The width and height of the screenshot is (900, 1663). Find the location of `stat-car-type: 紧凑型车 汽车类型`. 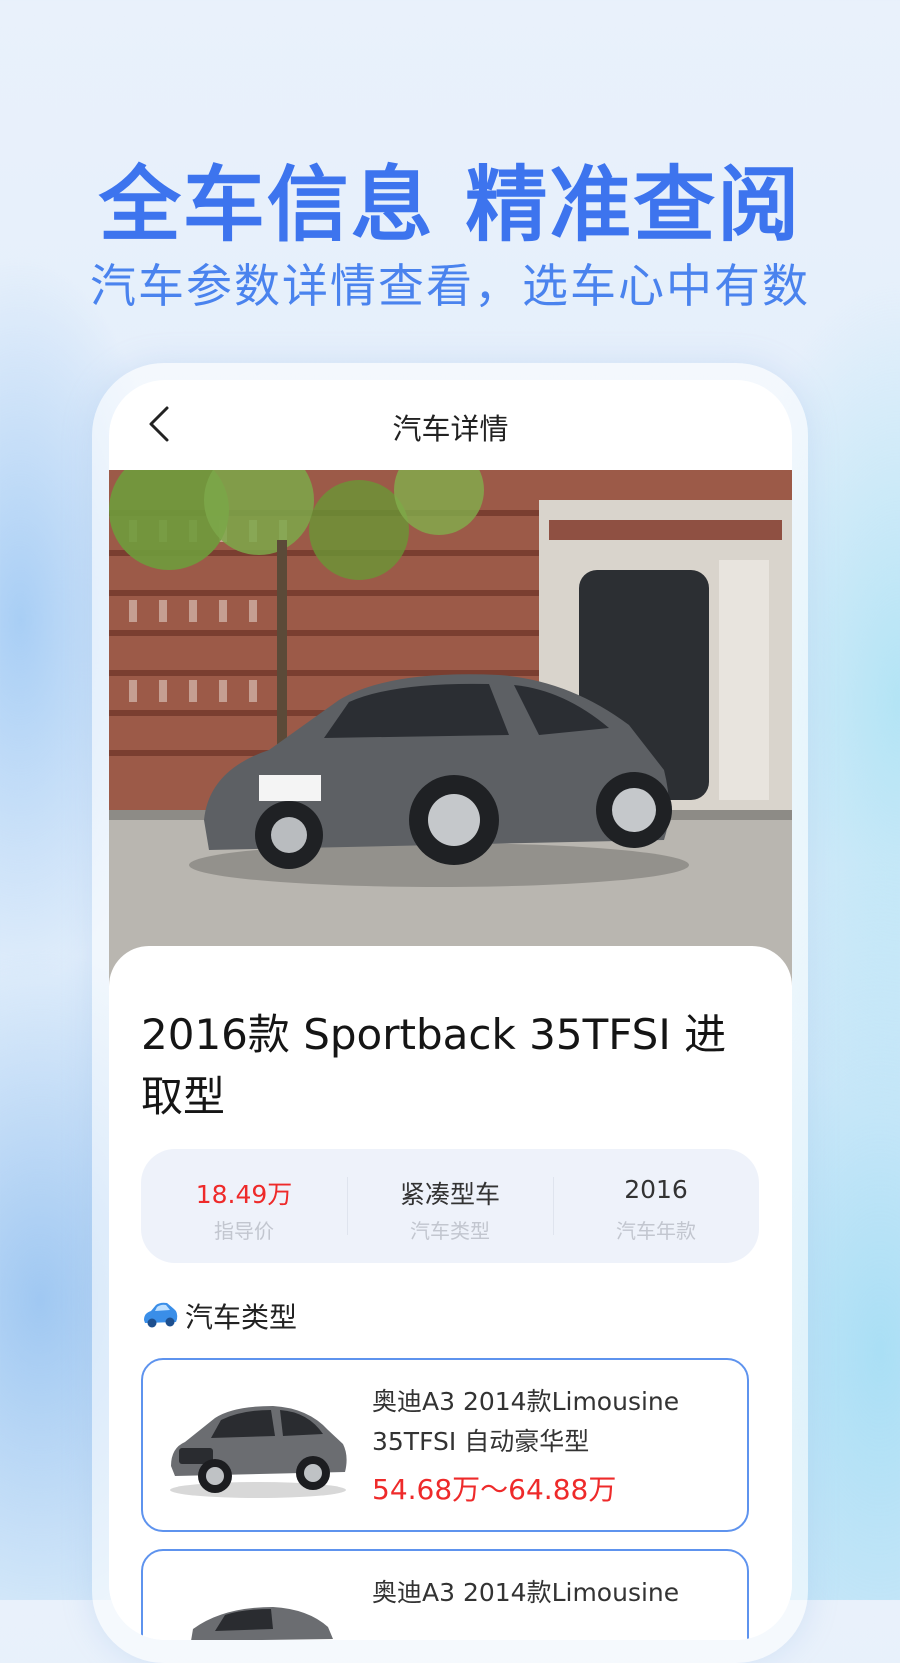

stat-car-type: 紧凑型车 汽车类型 is located at coordinates (450, 1206).